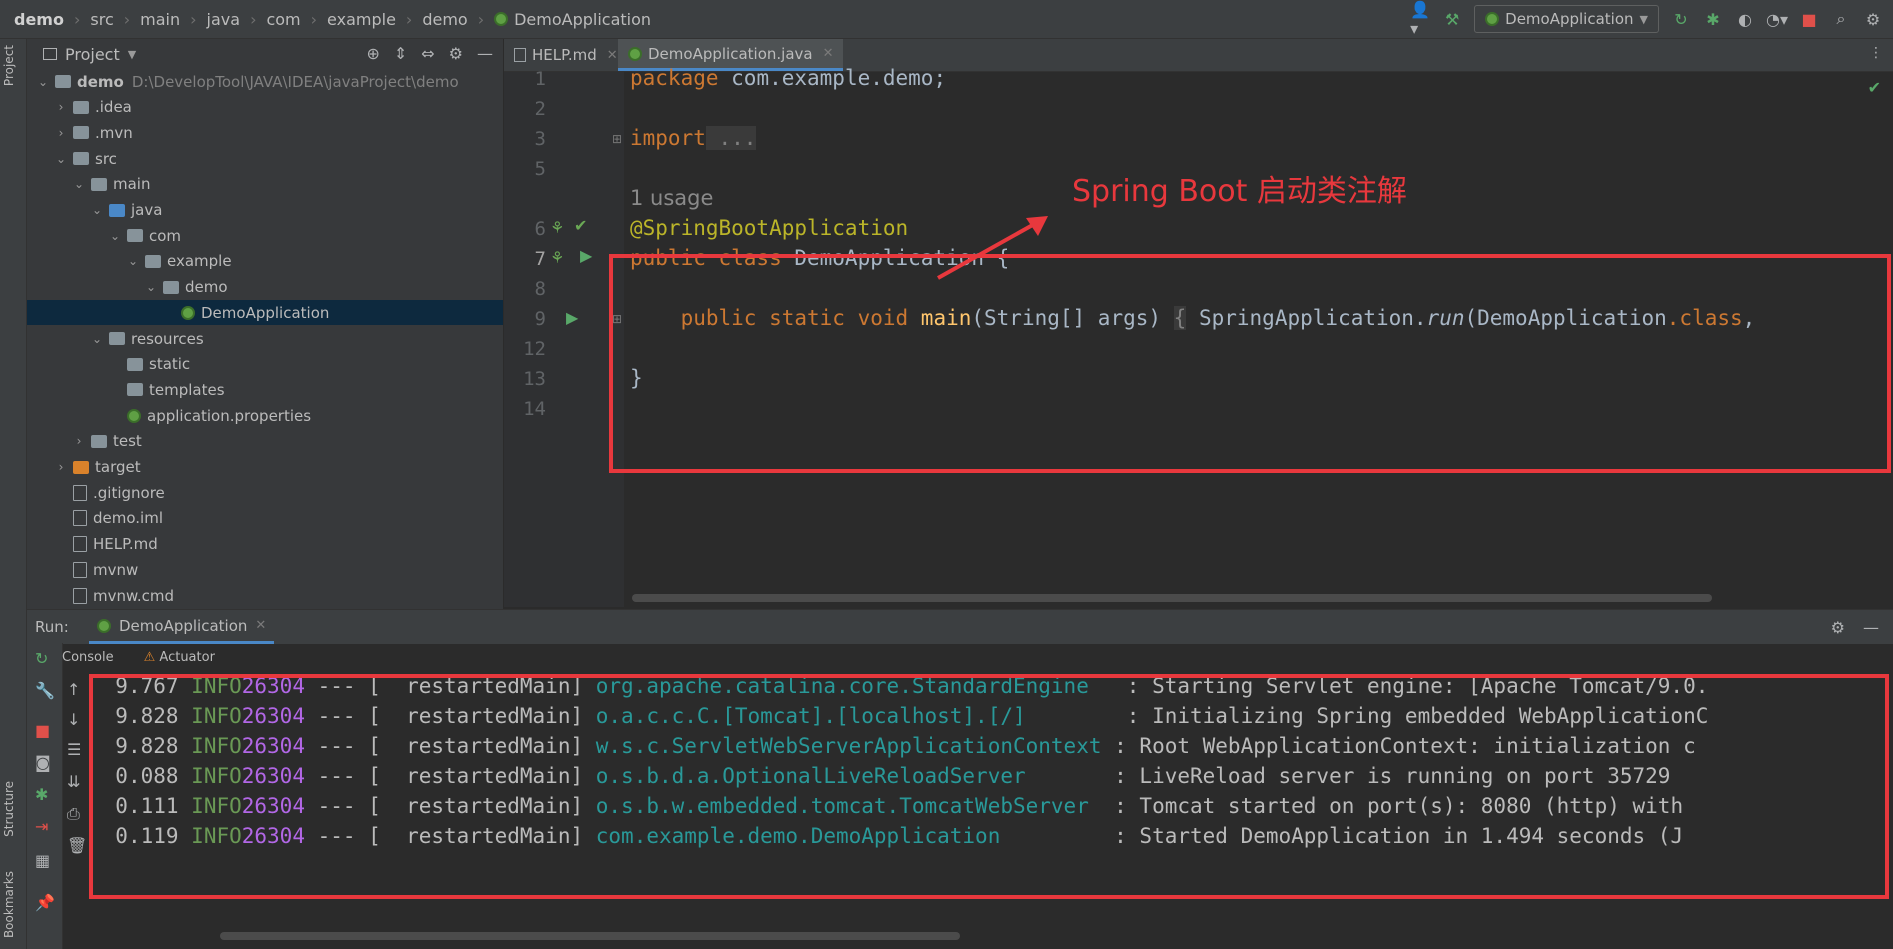 Image resolution: width=1893 pixels, height=949 pixels. What do you see at coordinates (9, 904) in the screenshot?
I see `tool-window-tab-bookmarks: Bookmarks` at bounding box center [9, 904].